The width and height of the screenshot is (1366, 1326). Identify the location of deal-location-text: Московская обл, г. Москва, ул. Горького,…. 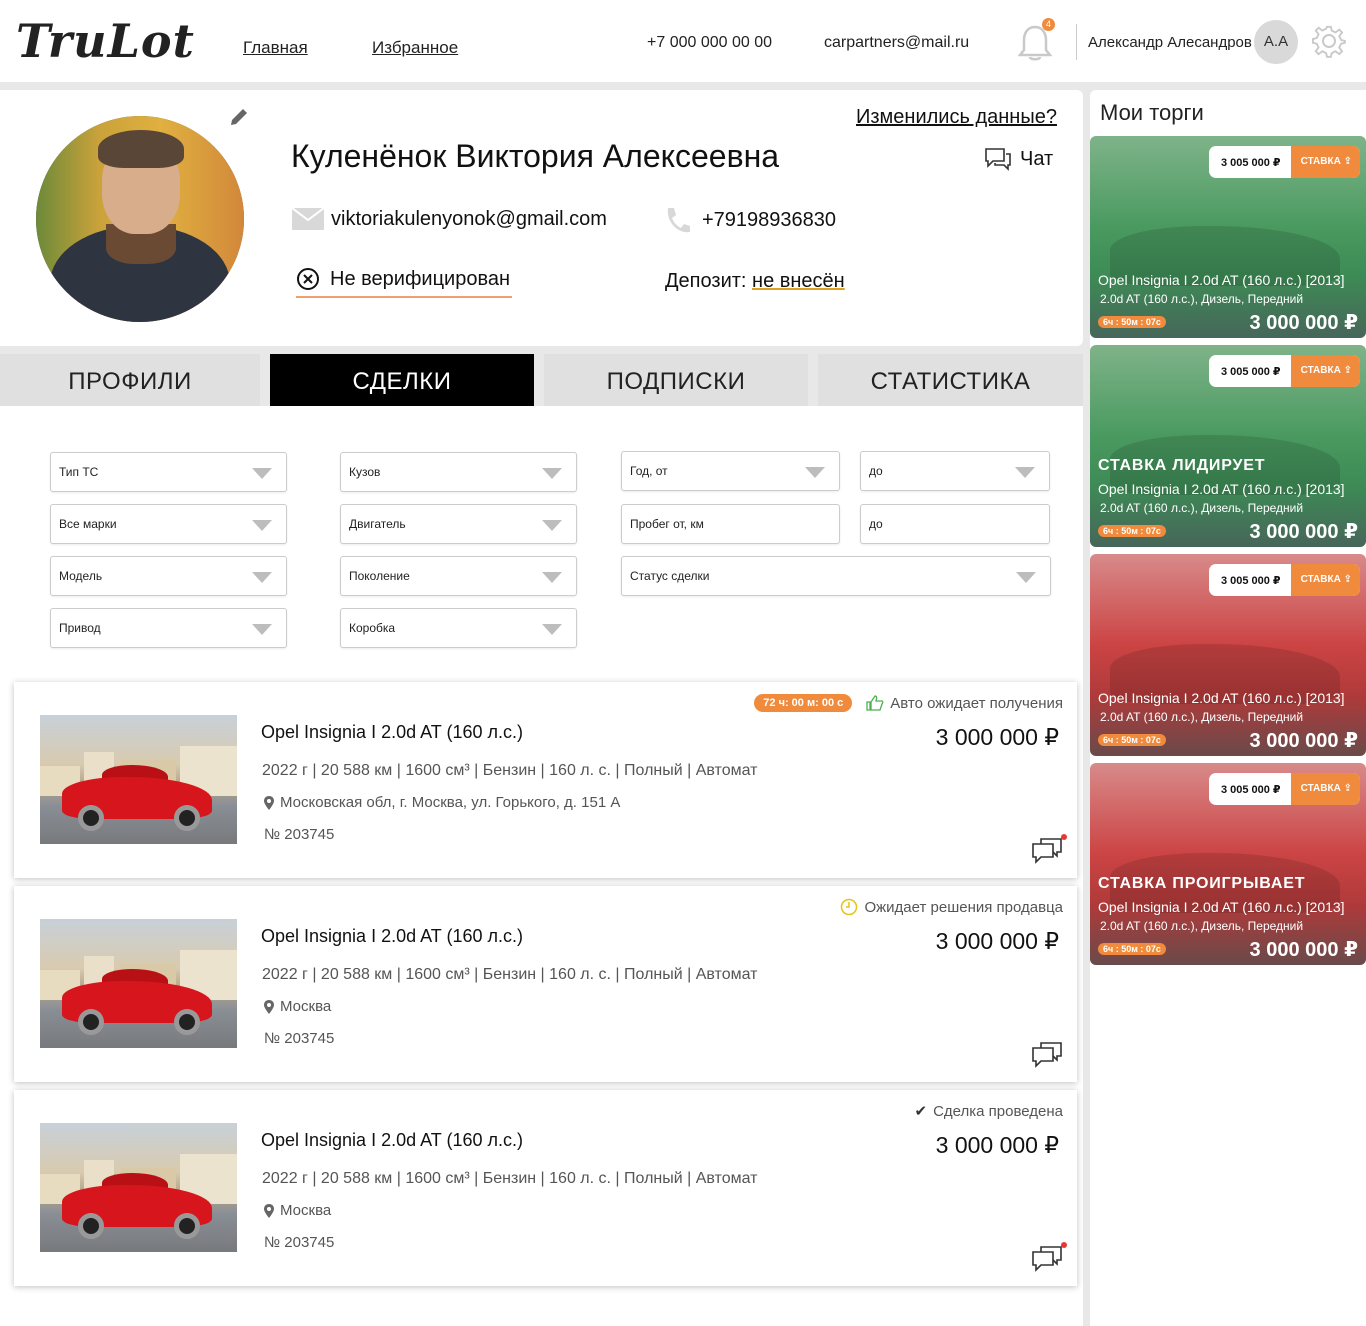
(450, 802).